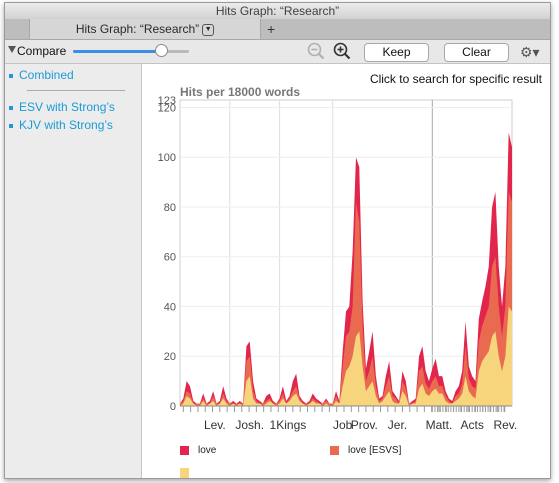 Image resolution: width=559 pixels, height=483 pixels. What do you see at coordinates (170, 357) in the screenshot?
I see `y-tick-label: 20` at bounding box center [170, 357].